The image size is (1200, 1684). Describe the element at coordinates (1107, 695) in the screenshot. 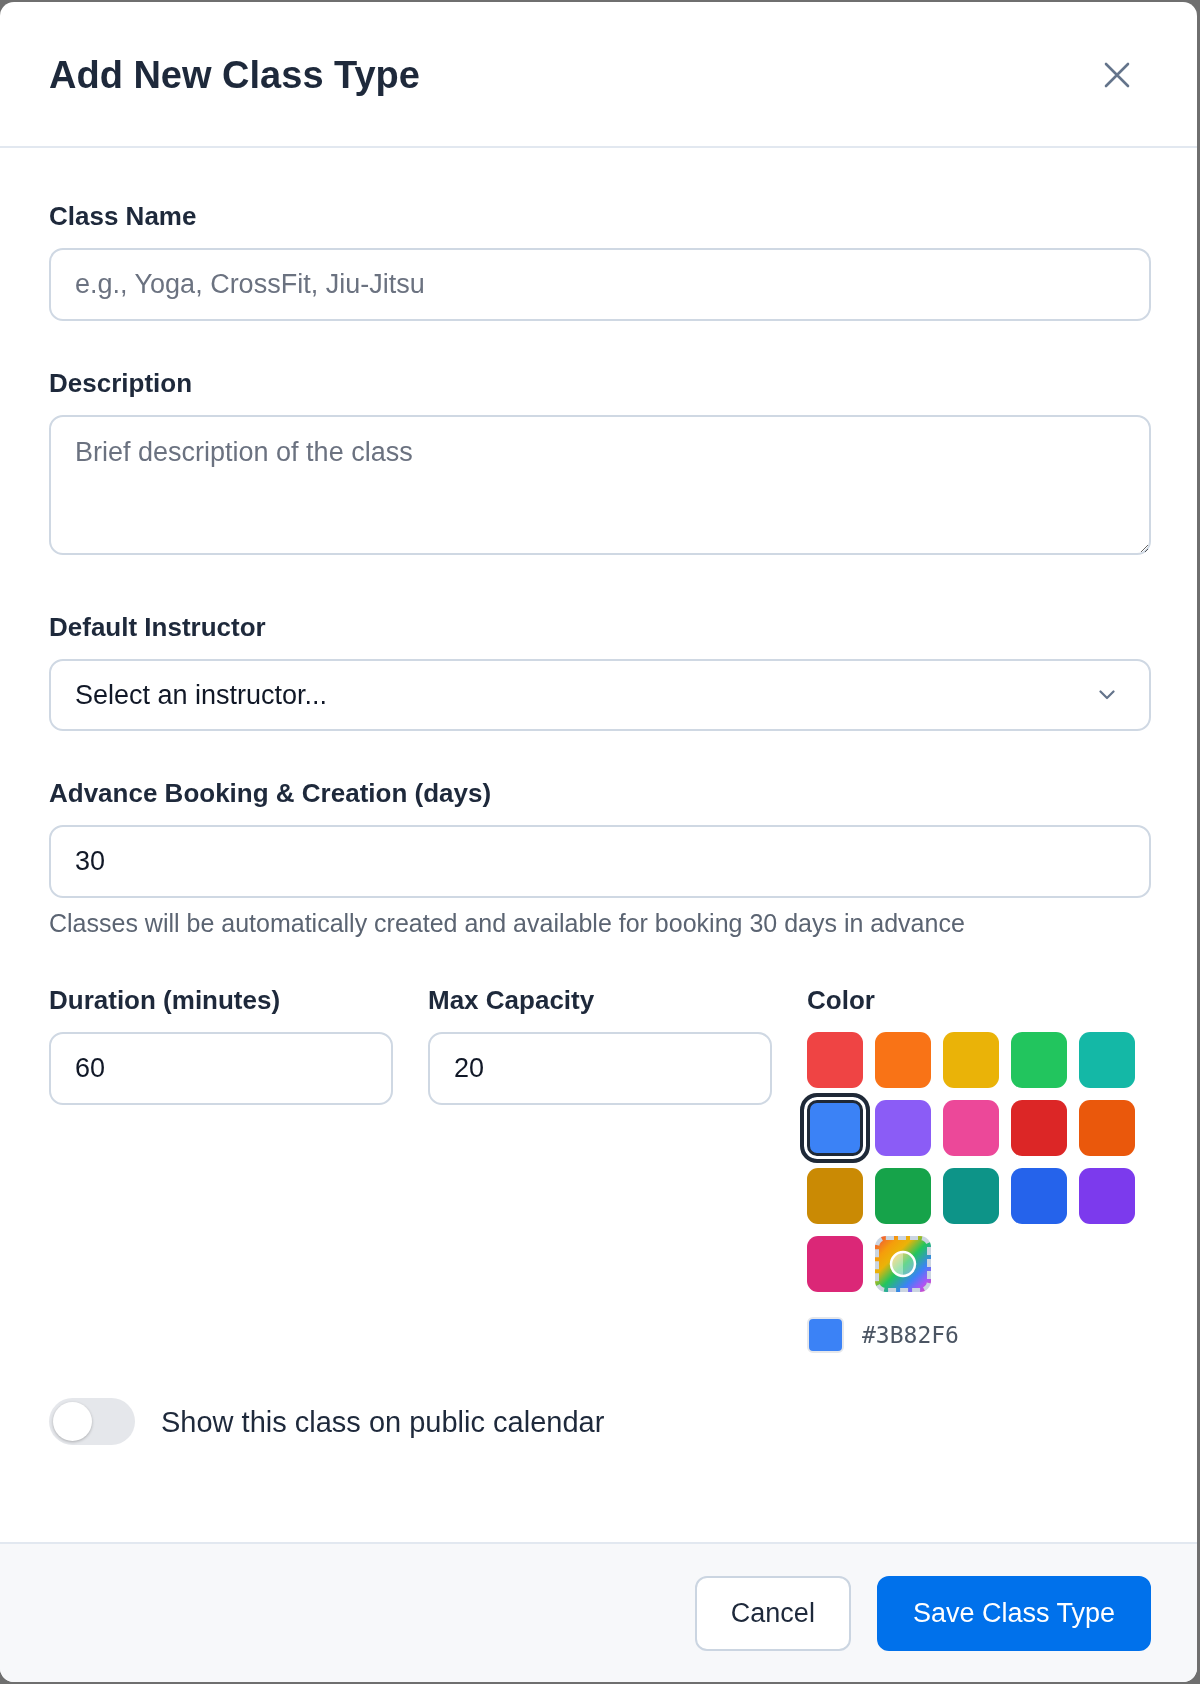

I see `chevron-down-icon` at that location.